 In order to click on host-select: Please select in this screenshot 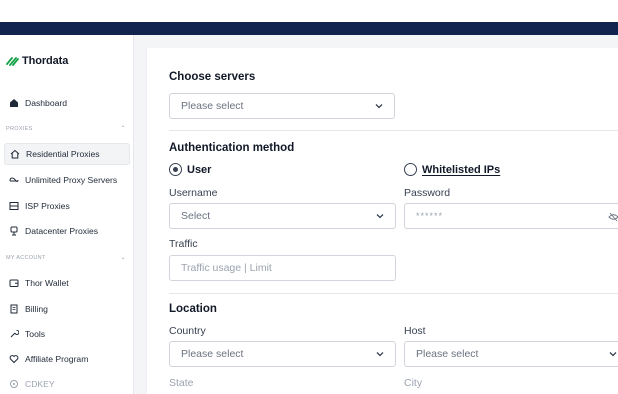, I will do `click(511, 354)`.